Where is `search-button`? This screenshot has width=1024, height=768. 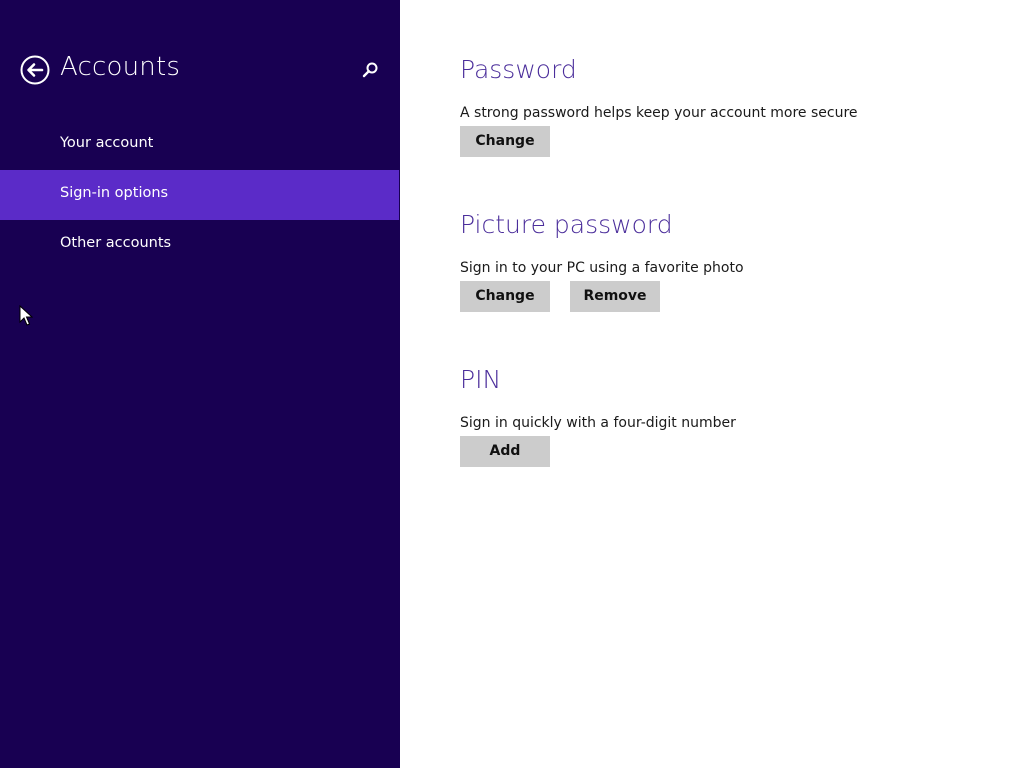 search-button is located at coordinates (370, 70).